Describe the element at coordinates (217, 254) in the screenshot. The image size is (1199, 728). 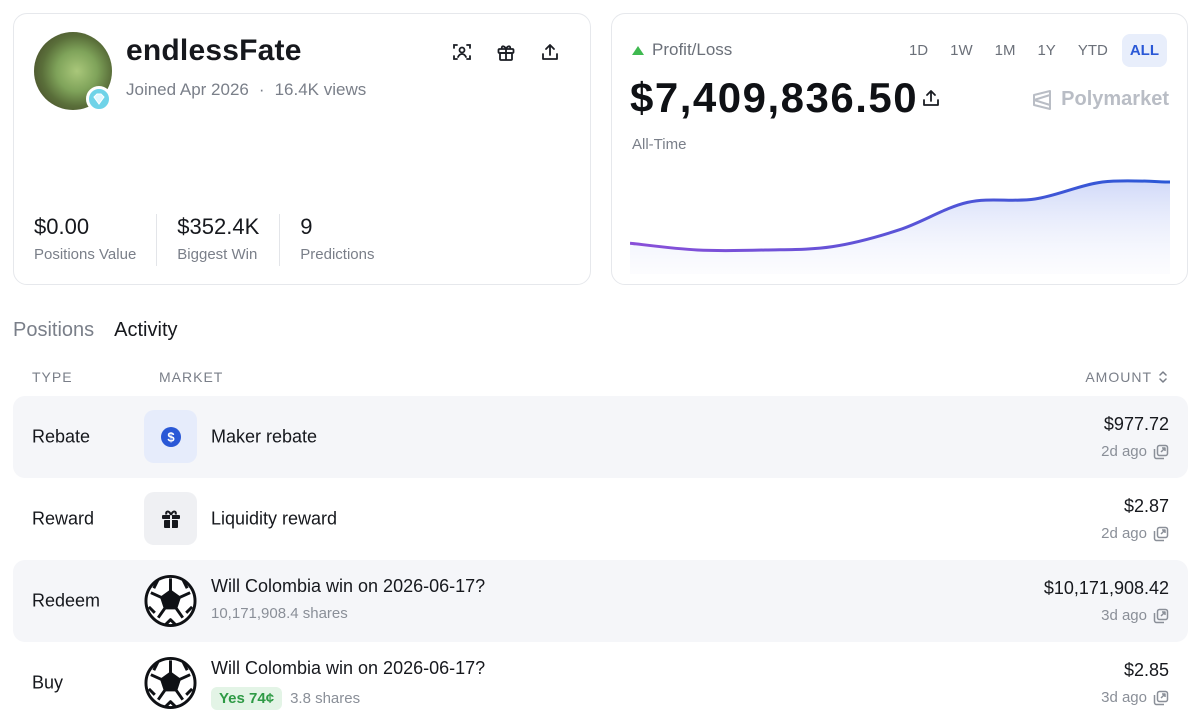
I see `stat-label: Biggest Win` at that location.